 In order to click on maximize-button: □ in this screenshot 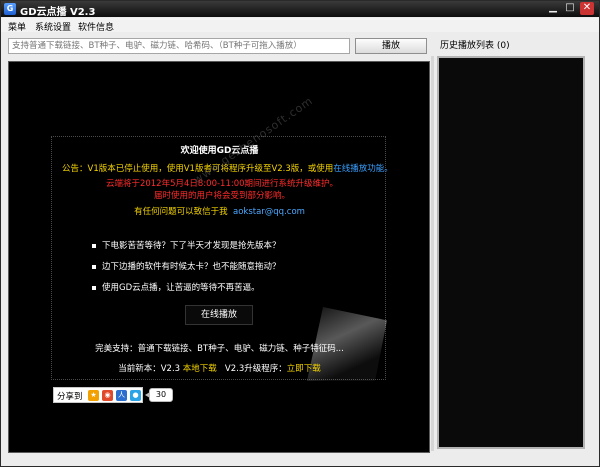, I will do `click(570, 8)`.